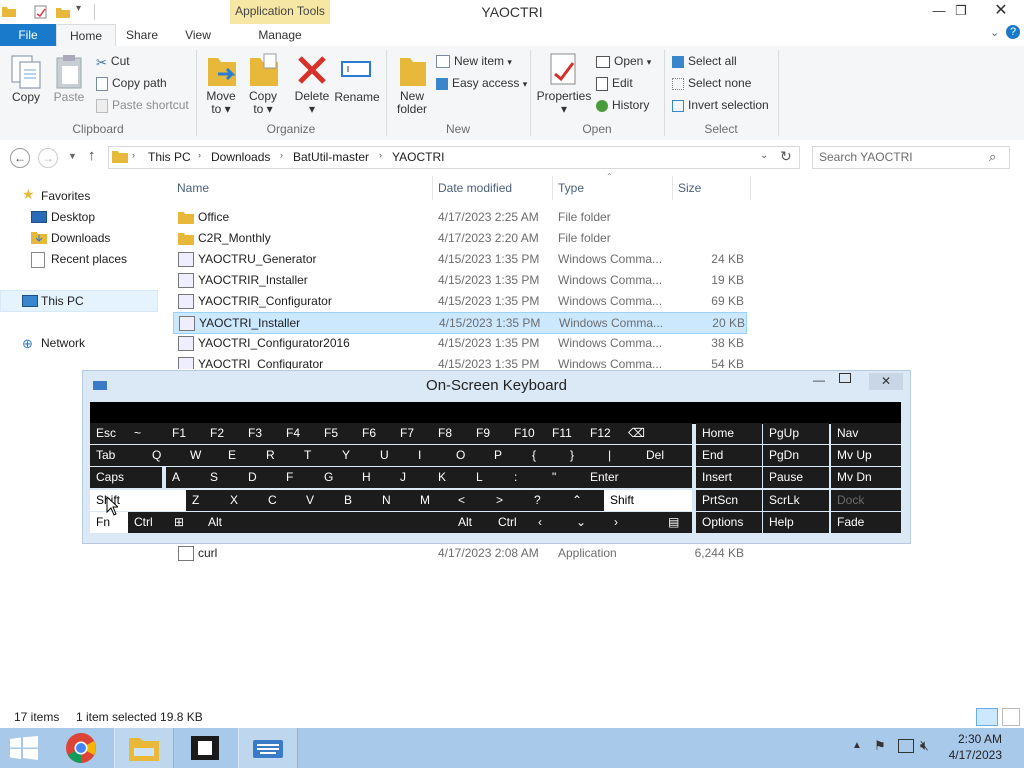 This screenshot has width=1024, height=768. What do you see at coordinates (221, 103) in the screenshot?
I see `move-to-button: Move to ▾` at bounding box center [221, 103].